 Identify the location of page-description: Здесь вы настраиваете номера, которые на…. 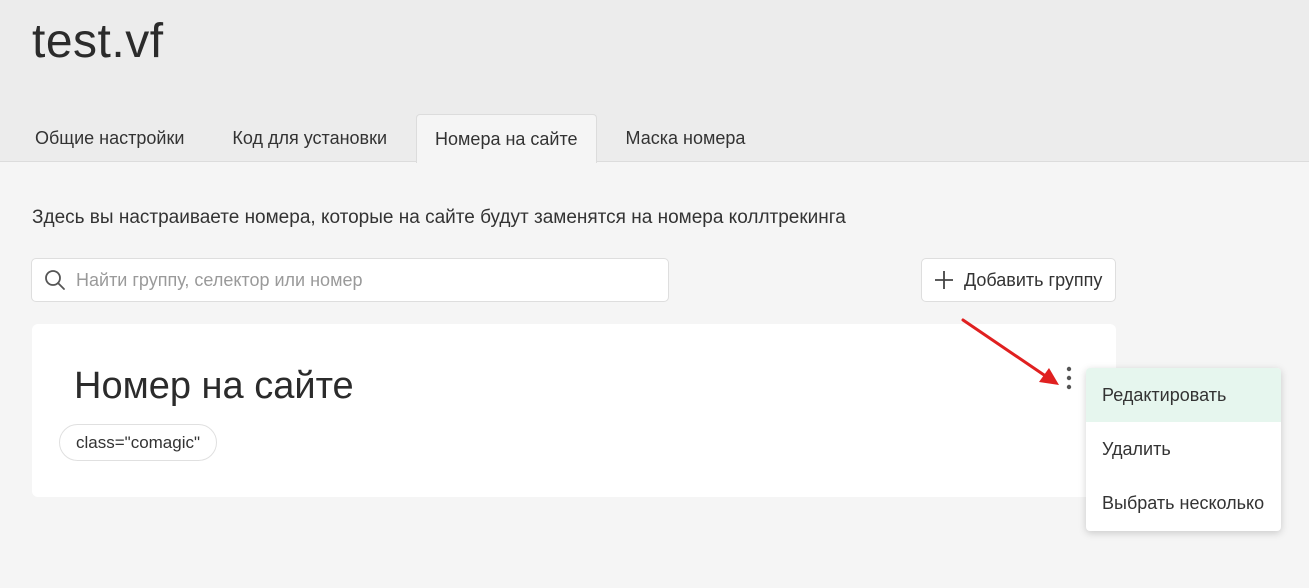
(439, 217).